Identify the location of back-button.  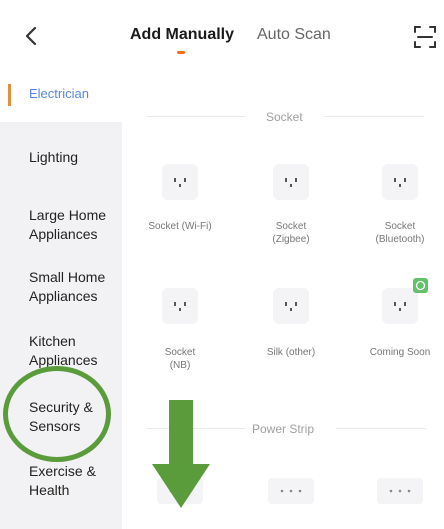
(32, 36).